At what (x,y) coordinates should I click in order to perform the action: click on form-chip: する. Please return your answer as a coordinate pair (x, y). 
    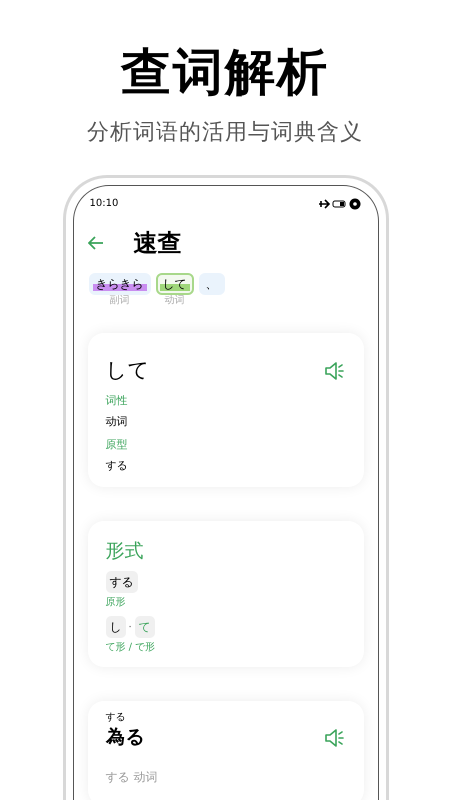
    Looking at the image, I should click on (122, 582).